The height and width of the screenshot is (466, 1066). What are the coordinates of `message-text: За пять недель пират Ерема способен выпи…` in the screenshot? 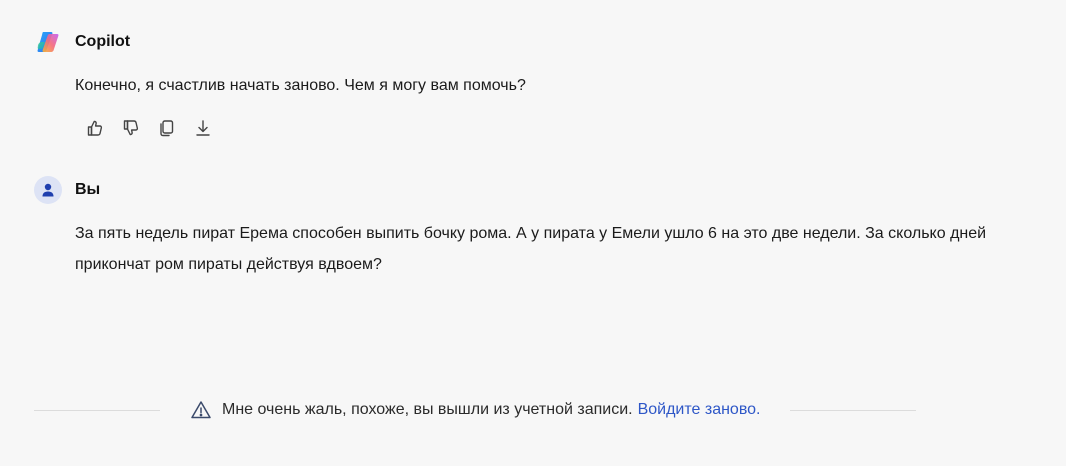 It's located at (531, 249).